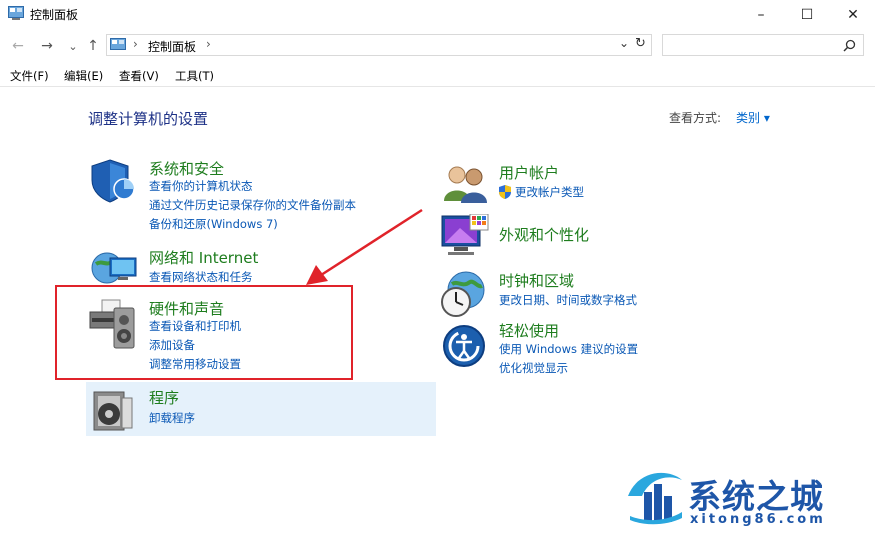 This screenshot has height=534, width=875. Describe the element at coordinates (465, 234) in the screenshot. I see `appearance-personalization-icon` at that location.